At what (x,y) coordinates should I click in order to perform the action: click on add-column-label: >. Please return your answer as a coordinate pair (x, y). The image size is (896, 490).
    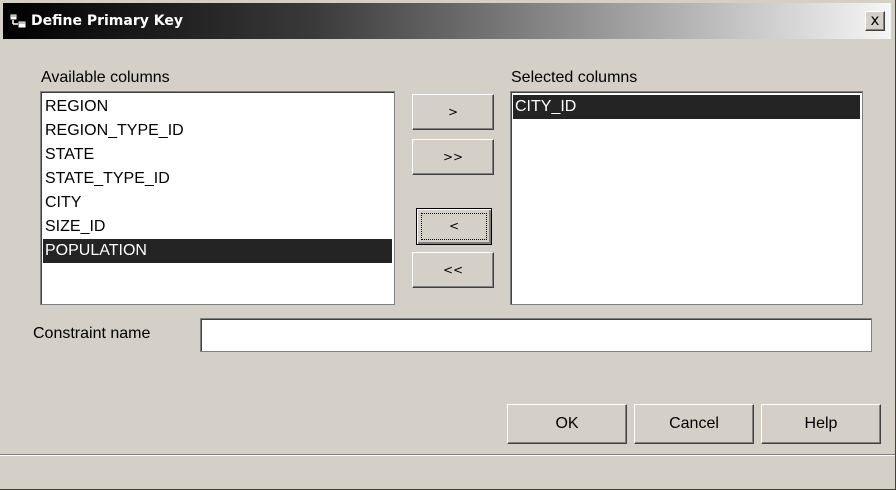
    Looking at the image, I should click on (453, 112).